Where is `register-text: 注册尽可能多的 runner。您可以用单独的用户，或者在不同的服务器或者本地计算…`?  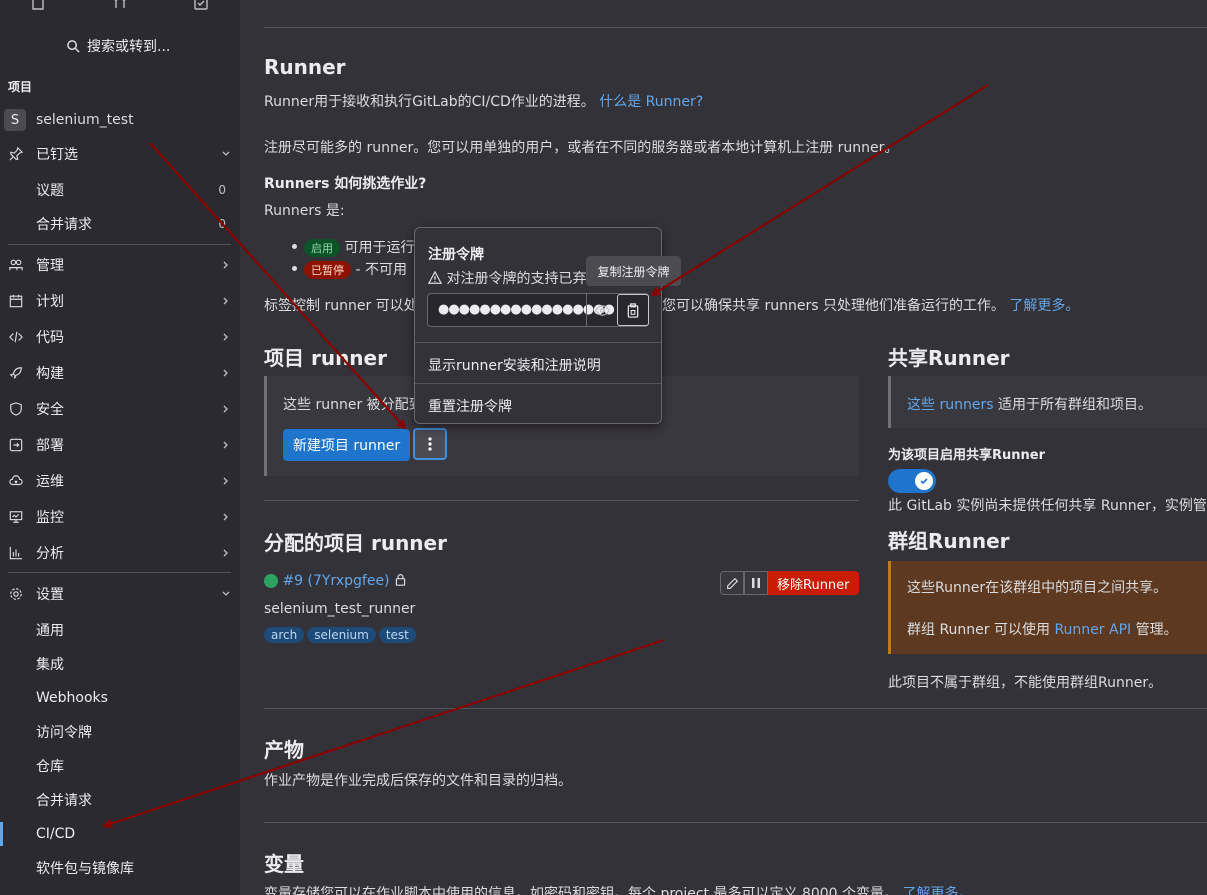
register-text: 注册尽可能多的 runner。您可以用单独的用户，或者在不同的服务器或者本地计算… is located at coordinates (581, 148).